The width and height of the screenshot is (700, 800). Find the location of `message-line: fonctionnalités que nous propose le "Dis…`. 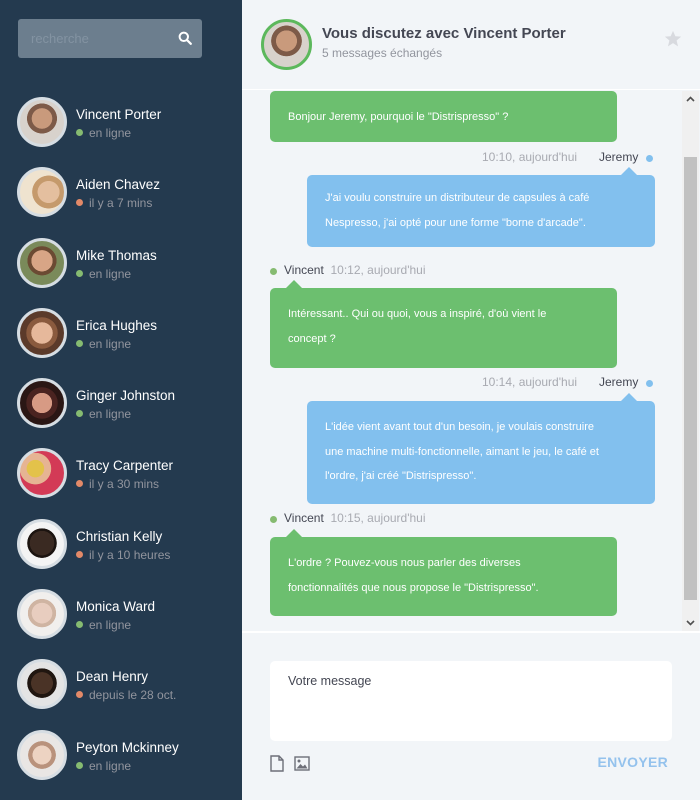

message-line: fonctionnalités que nous propose le "Dis… is located at coordinates (413, 587).